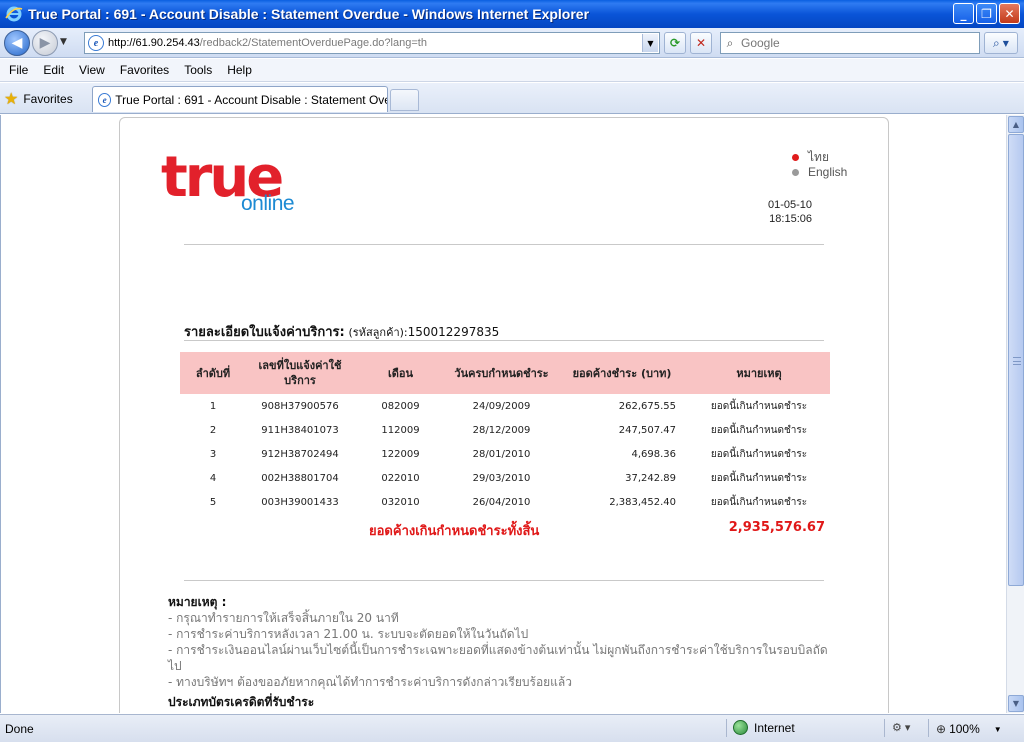  I want to click on header-invoice: เลขที่ใบแจ้งค่าใช้บริการ, so click(300, 373).